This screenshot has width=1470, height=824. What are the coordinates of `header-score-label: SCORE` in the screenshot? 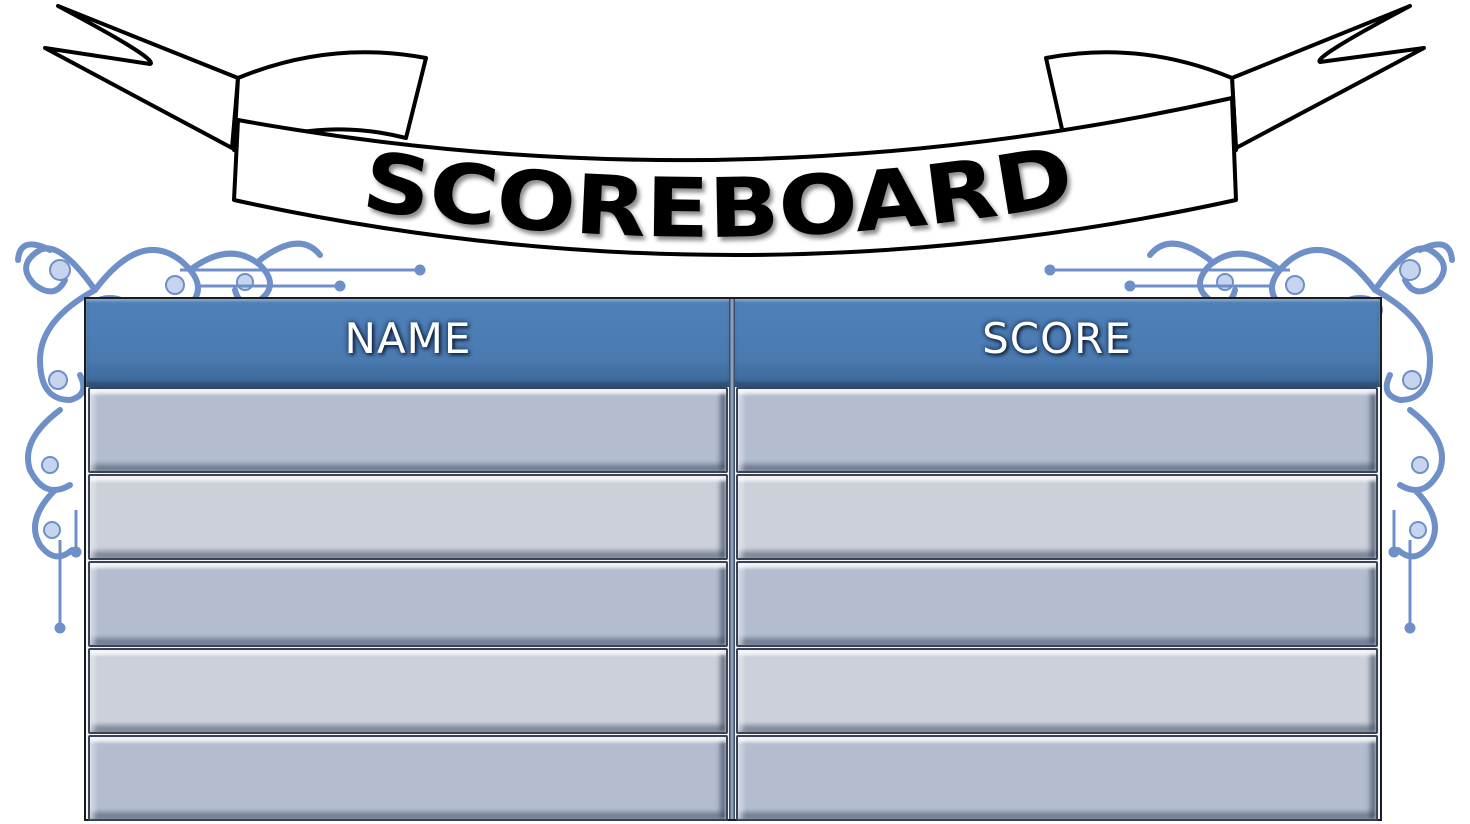 It's located at (1057, 338).